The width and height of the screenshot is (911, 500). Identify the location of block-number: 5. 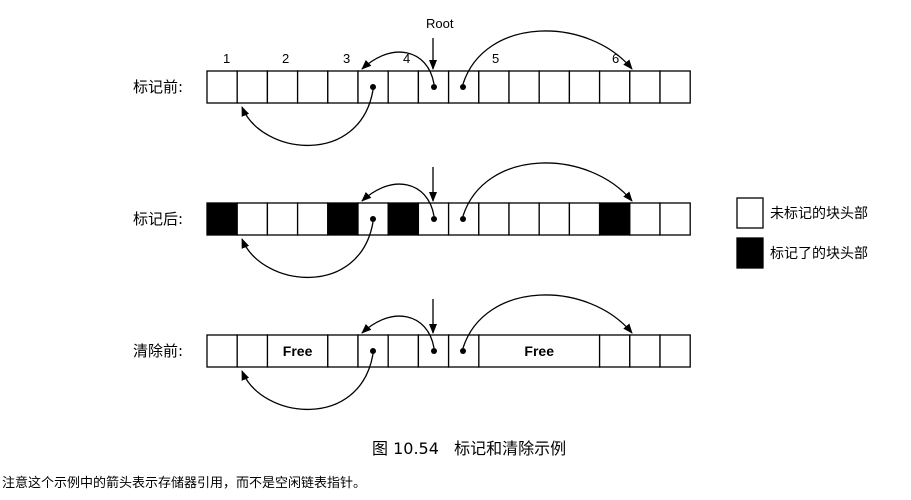
(495, 58).